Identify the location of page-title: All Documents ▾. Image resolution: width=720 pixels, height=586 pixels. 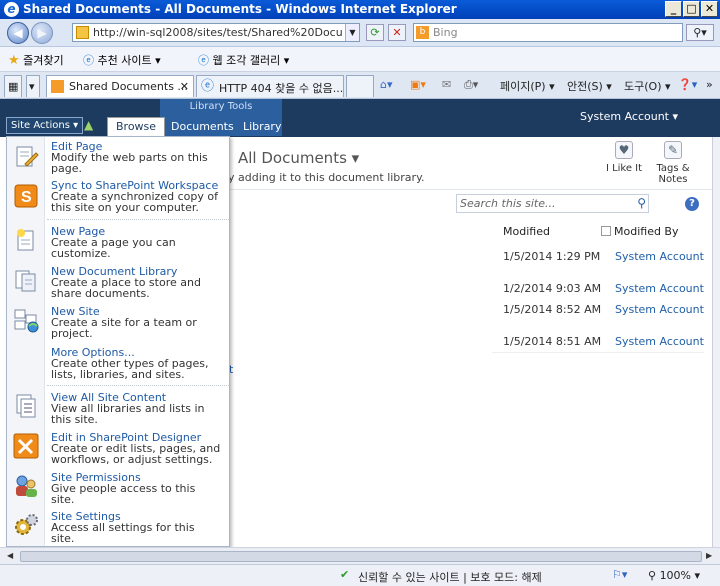
(298, 158).